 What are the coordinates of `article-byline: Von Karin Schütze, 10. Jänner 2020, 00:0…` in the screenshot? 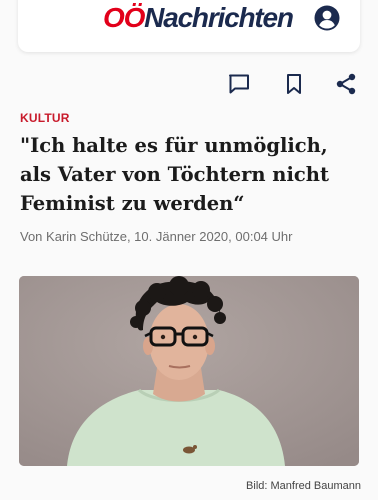 It's located at (156, 236).